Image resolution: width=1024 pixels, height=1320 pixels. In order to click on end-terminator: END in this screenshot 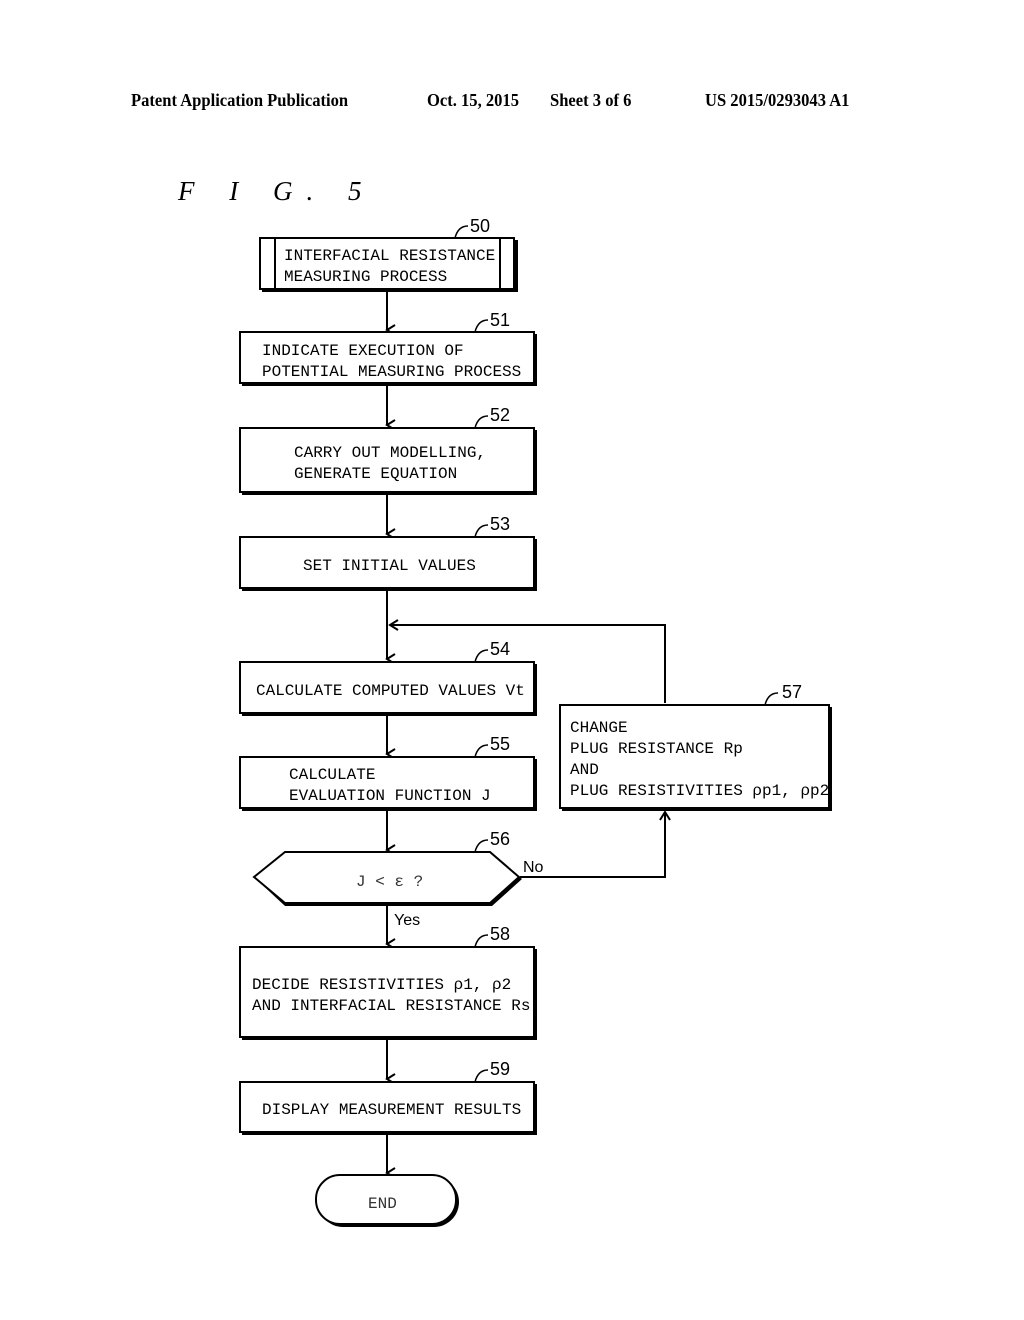, I will do `click(387, 1200)`.